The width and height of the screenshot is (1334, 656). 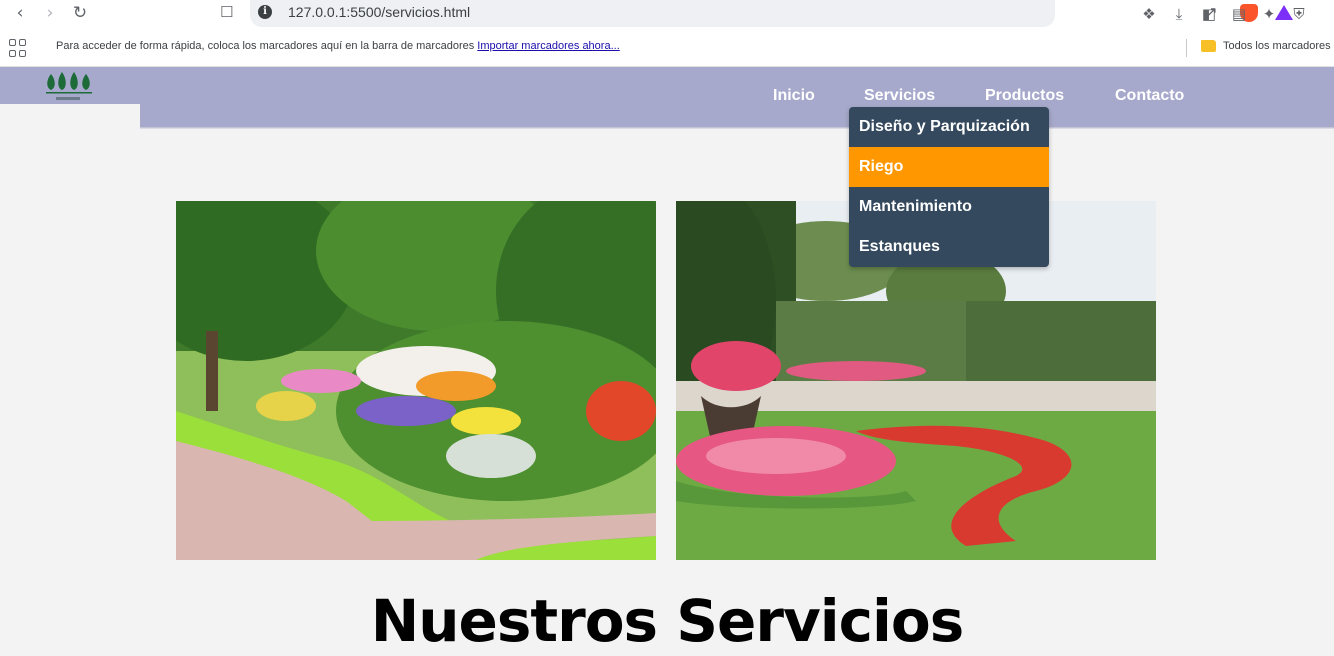 What do you see at coordinates (80, 13) in the screenshot?
I see `reload-icon: ↻` at bounding box center [80, 13].